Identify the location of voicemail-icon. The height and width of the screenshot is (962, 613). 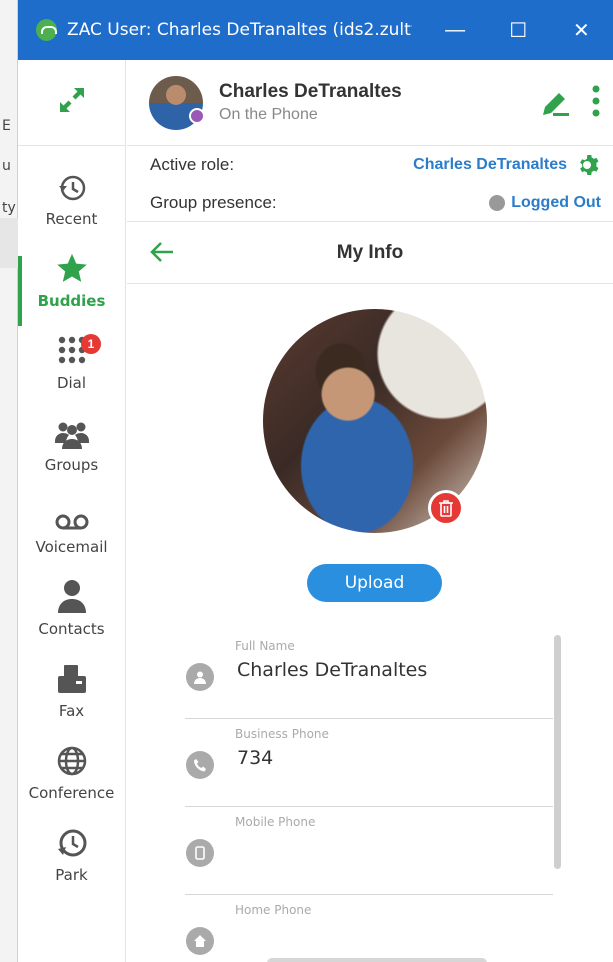
(72, 524).